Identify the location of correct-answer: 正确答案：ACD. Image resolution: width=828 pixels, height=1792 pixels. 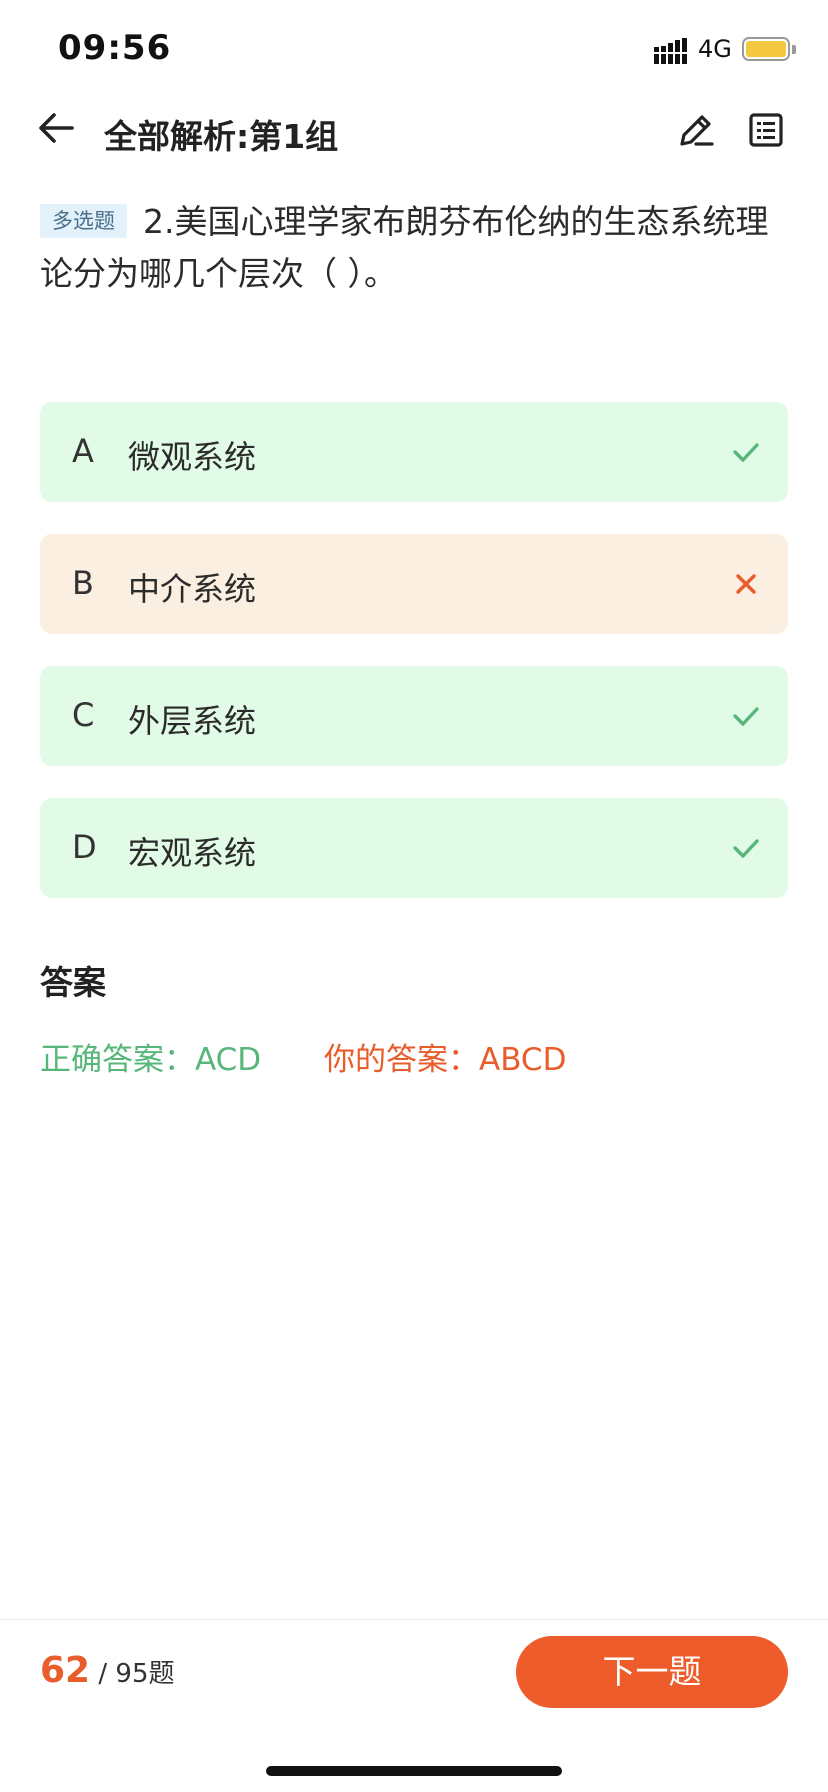
(151, 1060).